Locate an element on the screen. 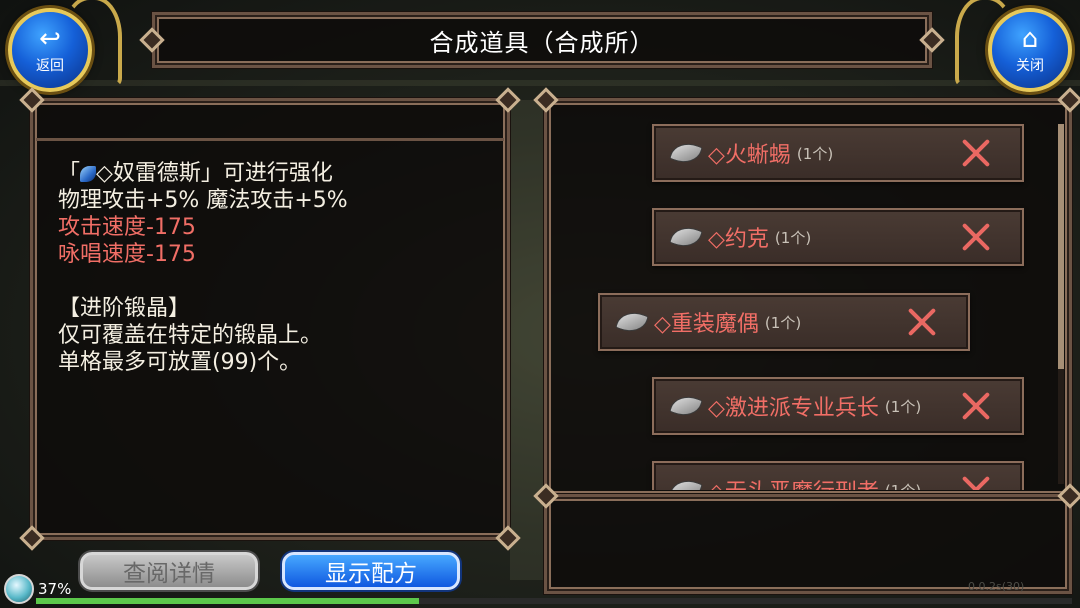 This screenshot has width=1080, height=608. attack-bonus-text: 物理攻击+5% 魔法攻击+5% is located at coordinates (203, 200).